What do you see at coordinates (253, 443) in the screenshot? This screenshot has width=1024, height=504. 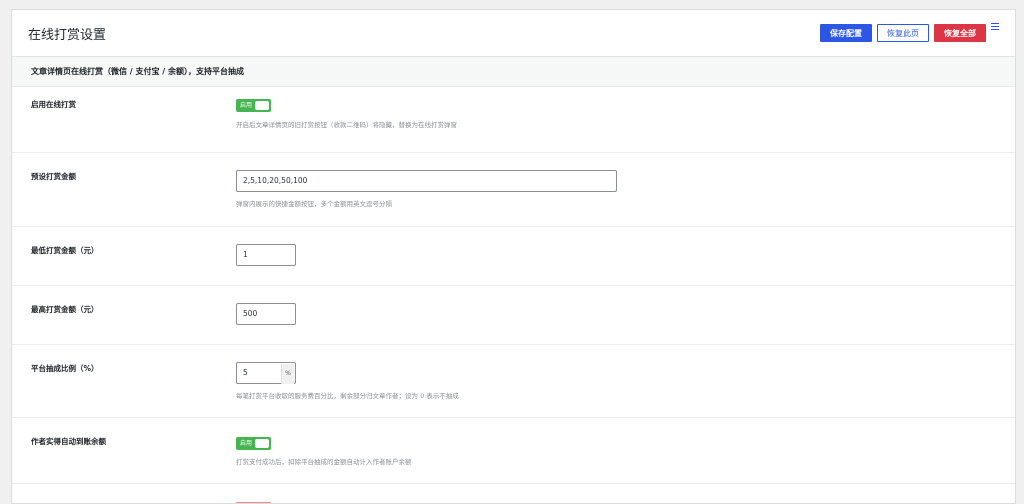 I see `auto-credit-toggle: 启用` at bounding box center [253, 443].